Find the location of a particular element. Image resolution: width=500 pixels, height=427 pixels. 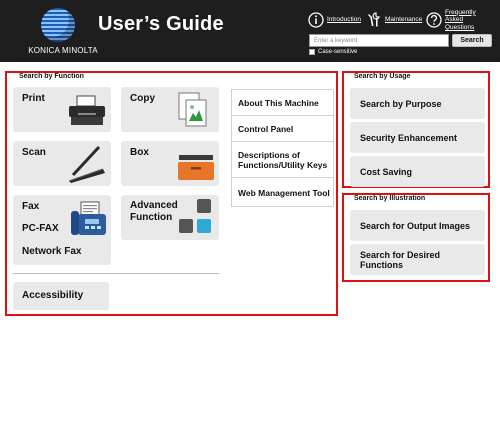

question-icon is located at coordinates (434, 20).